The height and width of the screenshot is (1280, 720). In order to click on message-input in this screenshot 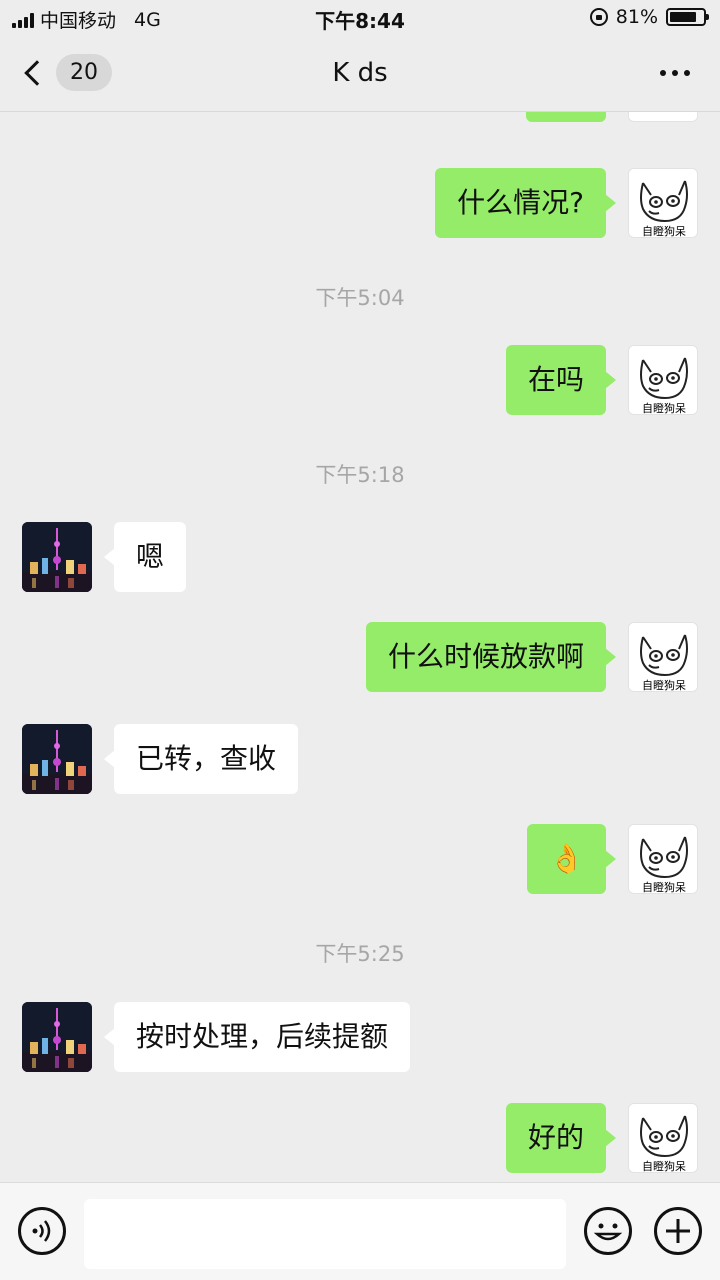, I will do `click(325, 1234)`.